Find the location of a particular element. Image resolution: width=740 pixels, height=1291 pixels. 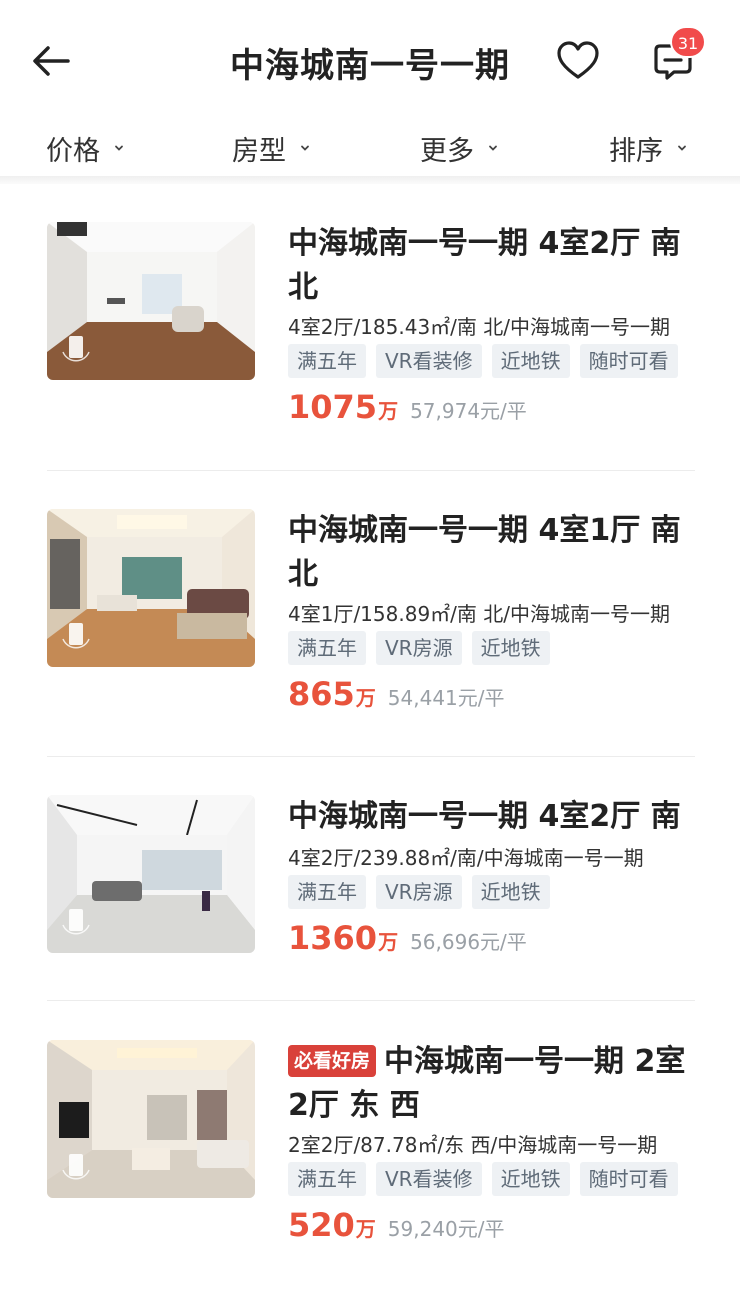

total-price: 1360 is located at coordinates (333, 938).